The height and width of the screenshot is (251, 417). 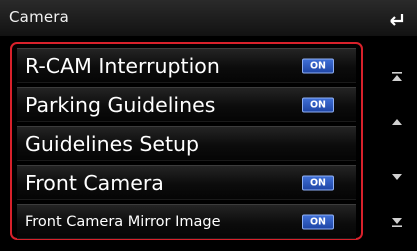 What do you see at coordinates (208, 18) in the screenshot?
I see `header-bar: Camera` at bounding box center [208, 18].